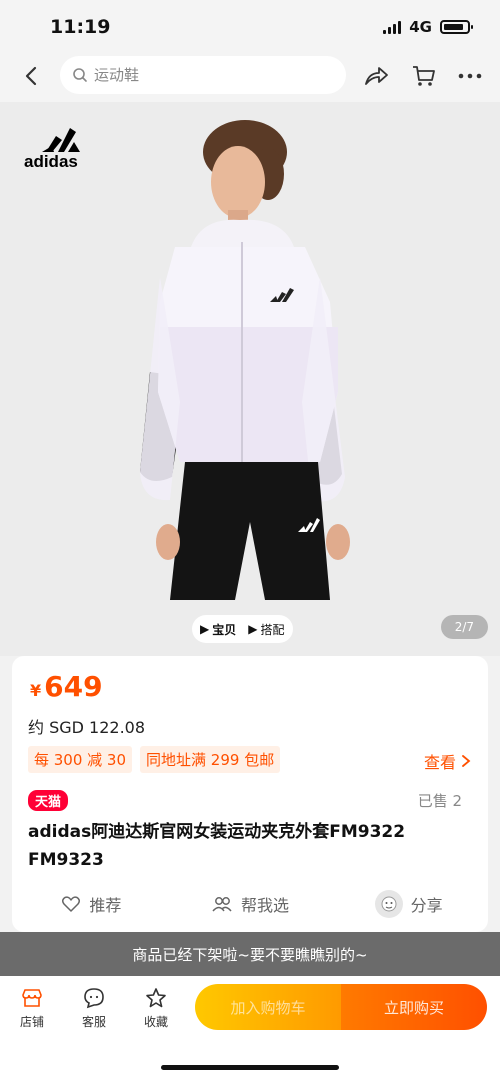  What do you see at coordinates (426, 905) in the screenshot?
I see `action-label: 分享` at bounding box center [426, 905].